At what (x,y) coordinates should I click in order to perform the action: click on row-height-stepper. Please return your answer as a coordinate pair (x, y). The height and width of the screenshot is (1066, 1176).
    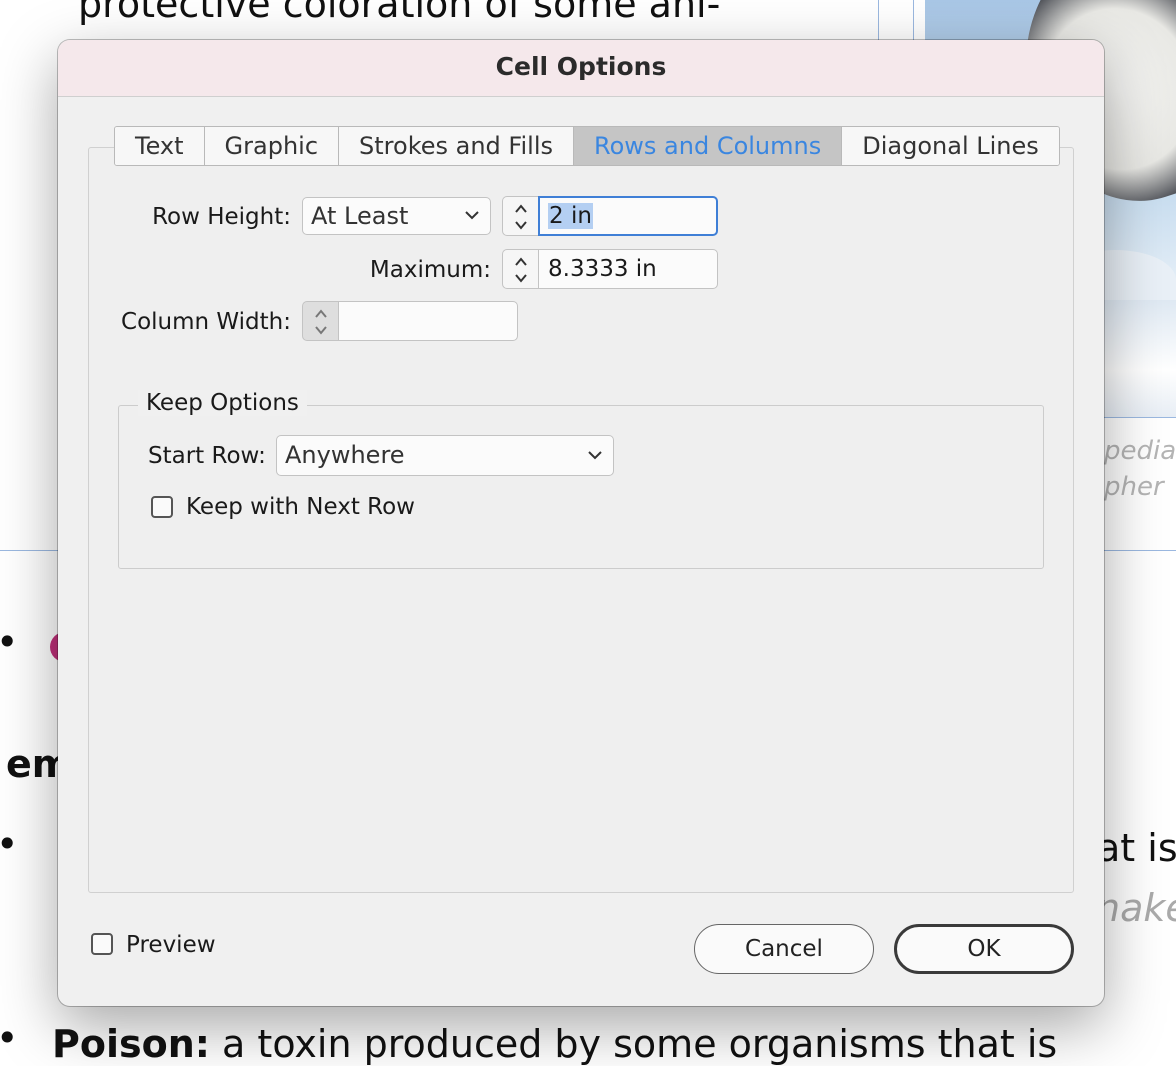
    Looking at the image, I should click on (520, 216).